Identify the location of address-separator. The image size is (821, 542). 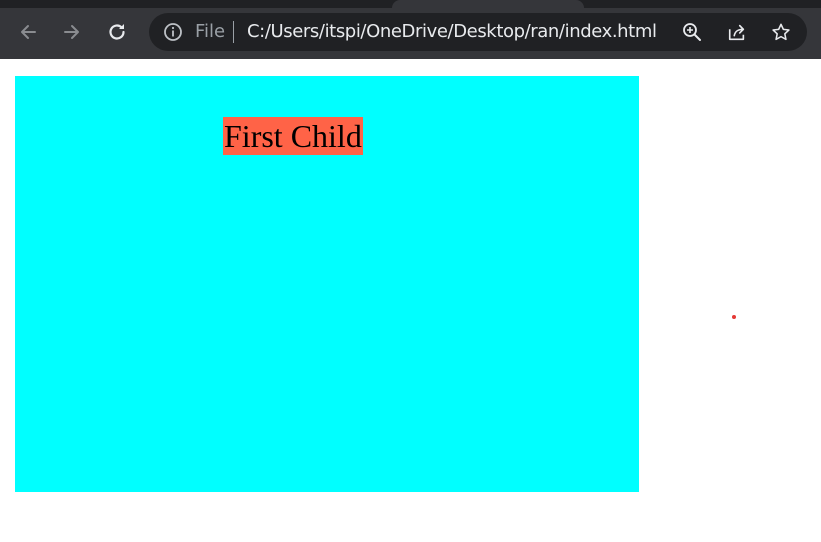
(233, 32).